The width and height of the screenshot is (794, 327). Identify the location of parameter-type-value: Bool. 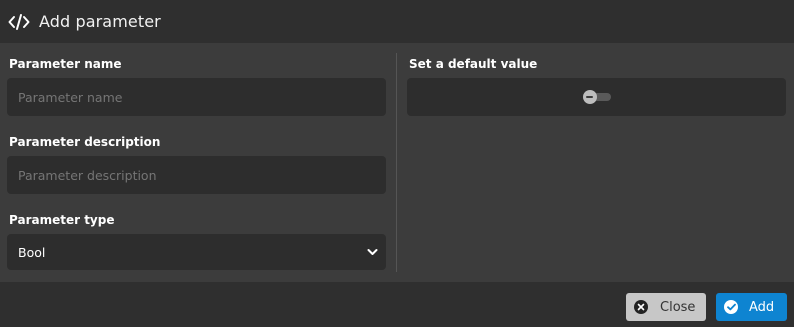
(32, 252).